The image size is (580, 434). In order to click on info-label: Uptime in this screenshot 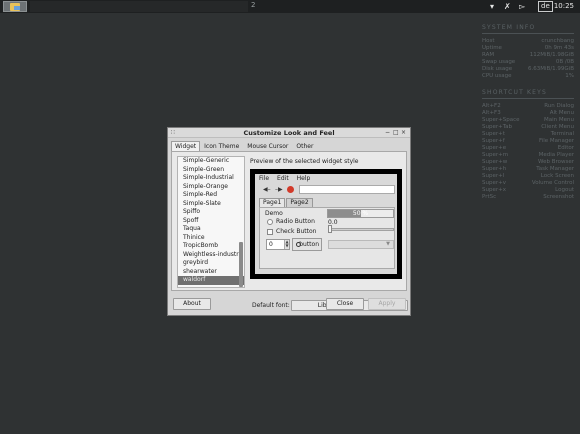, I will do `click(492, 48)`.